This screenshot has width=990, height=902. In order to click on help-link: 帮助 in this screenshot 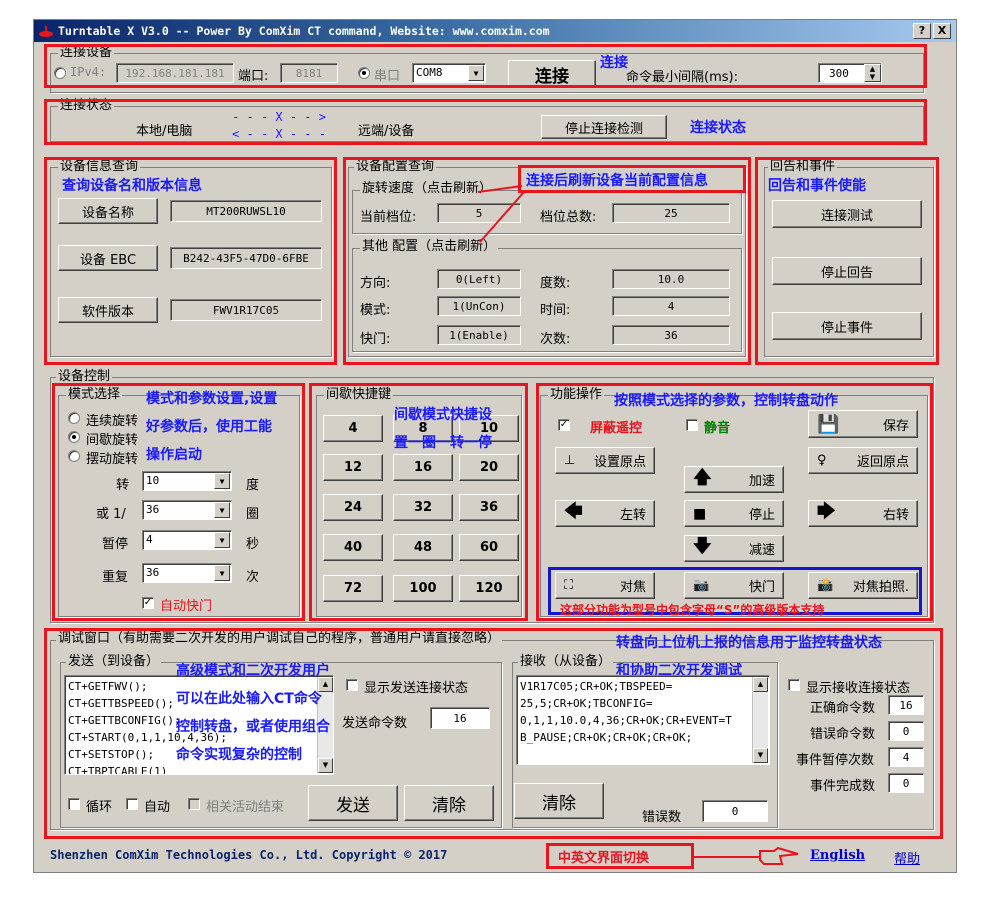, I will do `click(907, 857)`.